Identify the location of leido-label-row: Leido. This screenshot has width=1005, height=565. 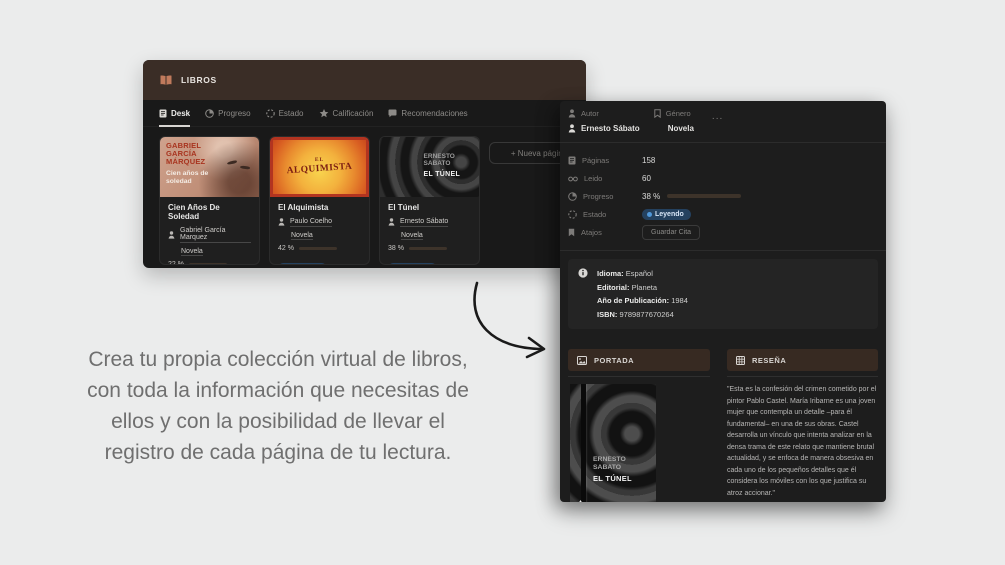
(605, 178).